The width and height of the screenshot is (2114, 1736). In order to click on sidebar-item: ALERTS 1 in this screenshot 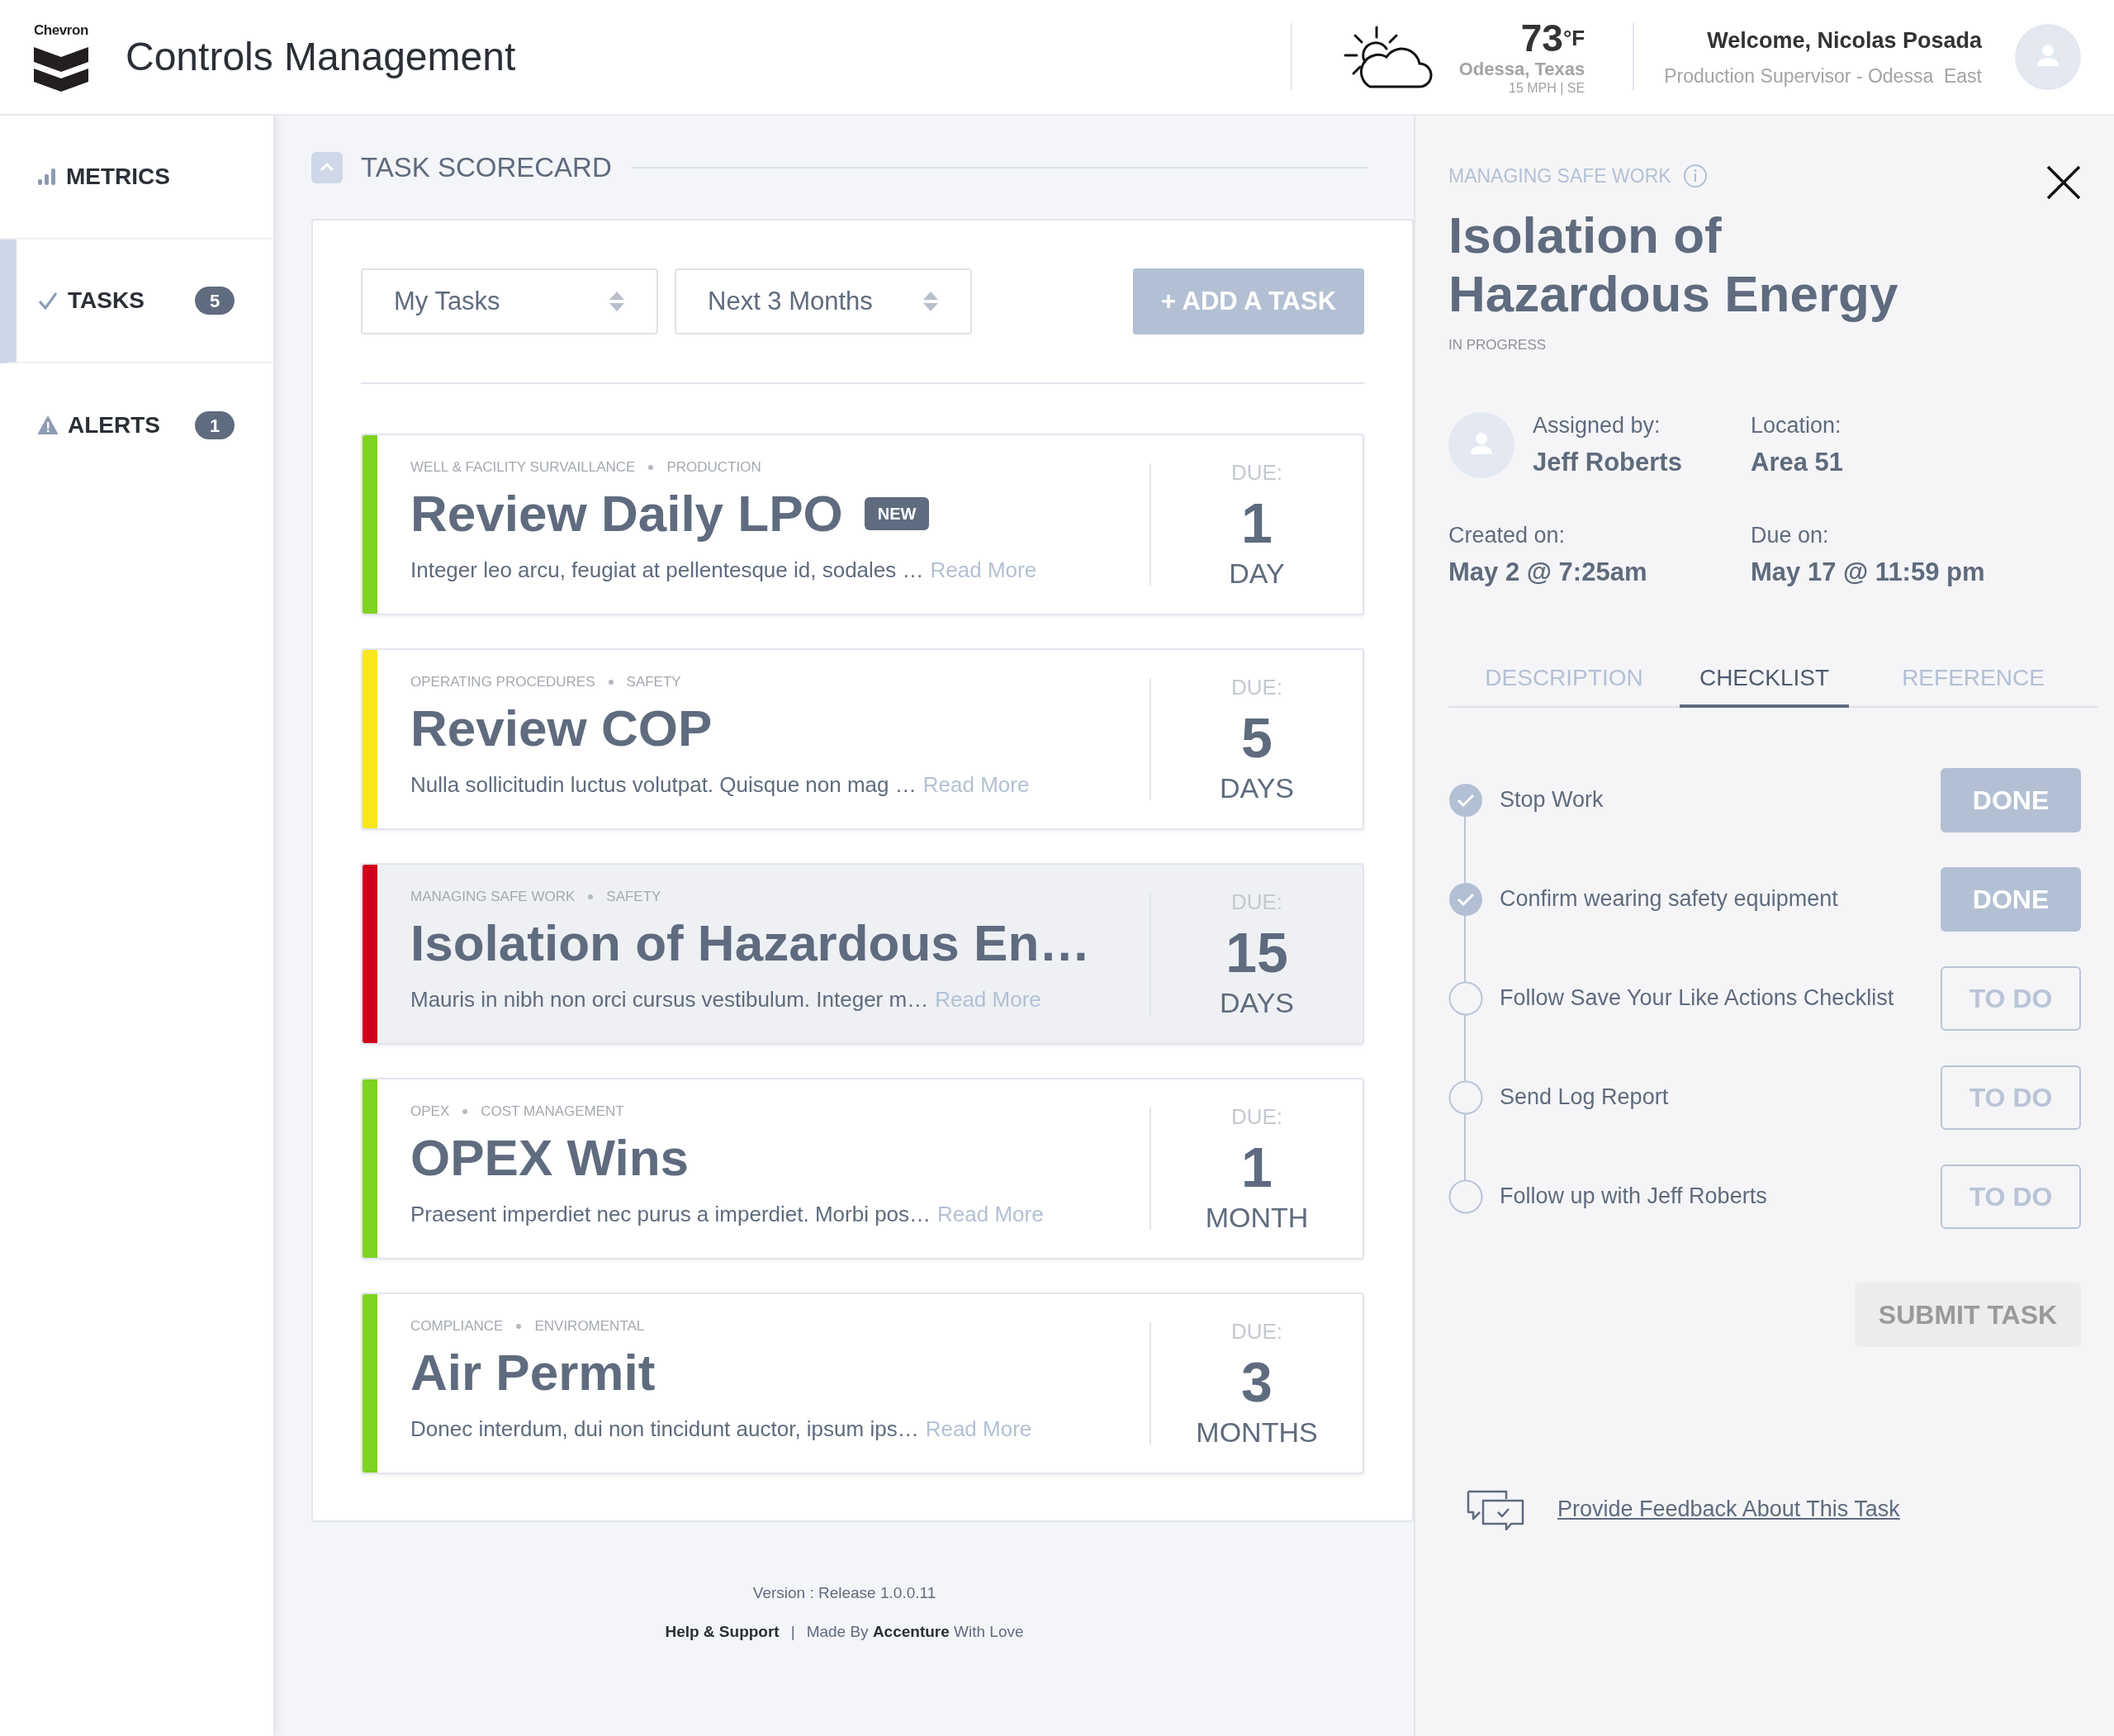, I will do `click(136, 425)`.